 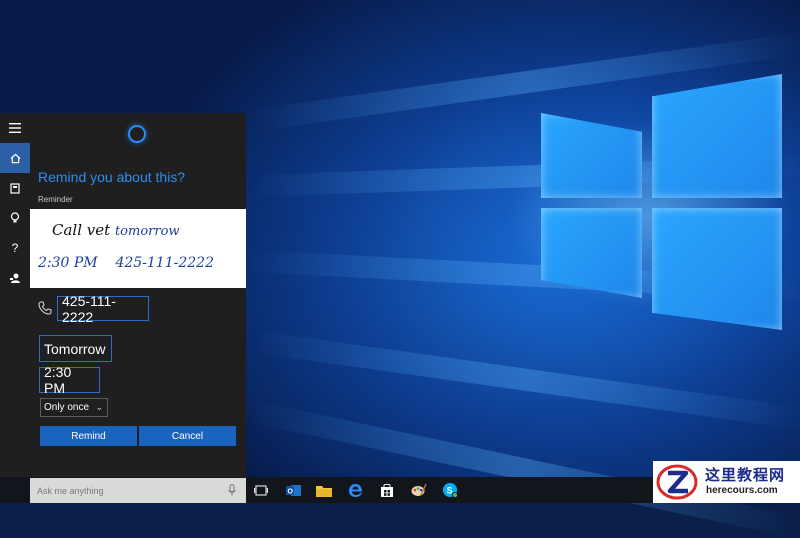 I want to click on task-view-icon, so click(x=261, y=490).